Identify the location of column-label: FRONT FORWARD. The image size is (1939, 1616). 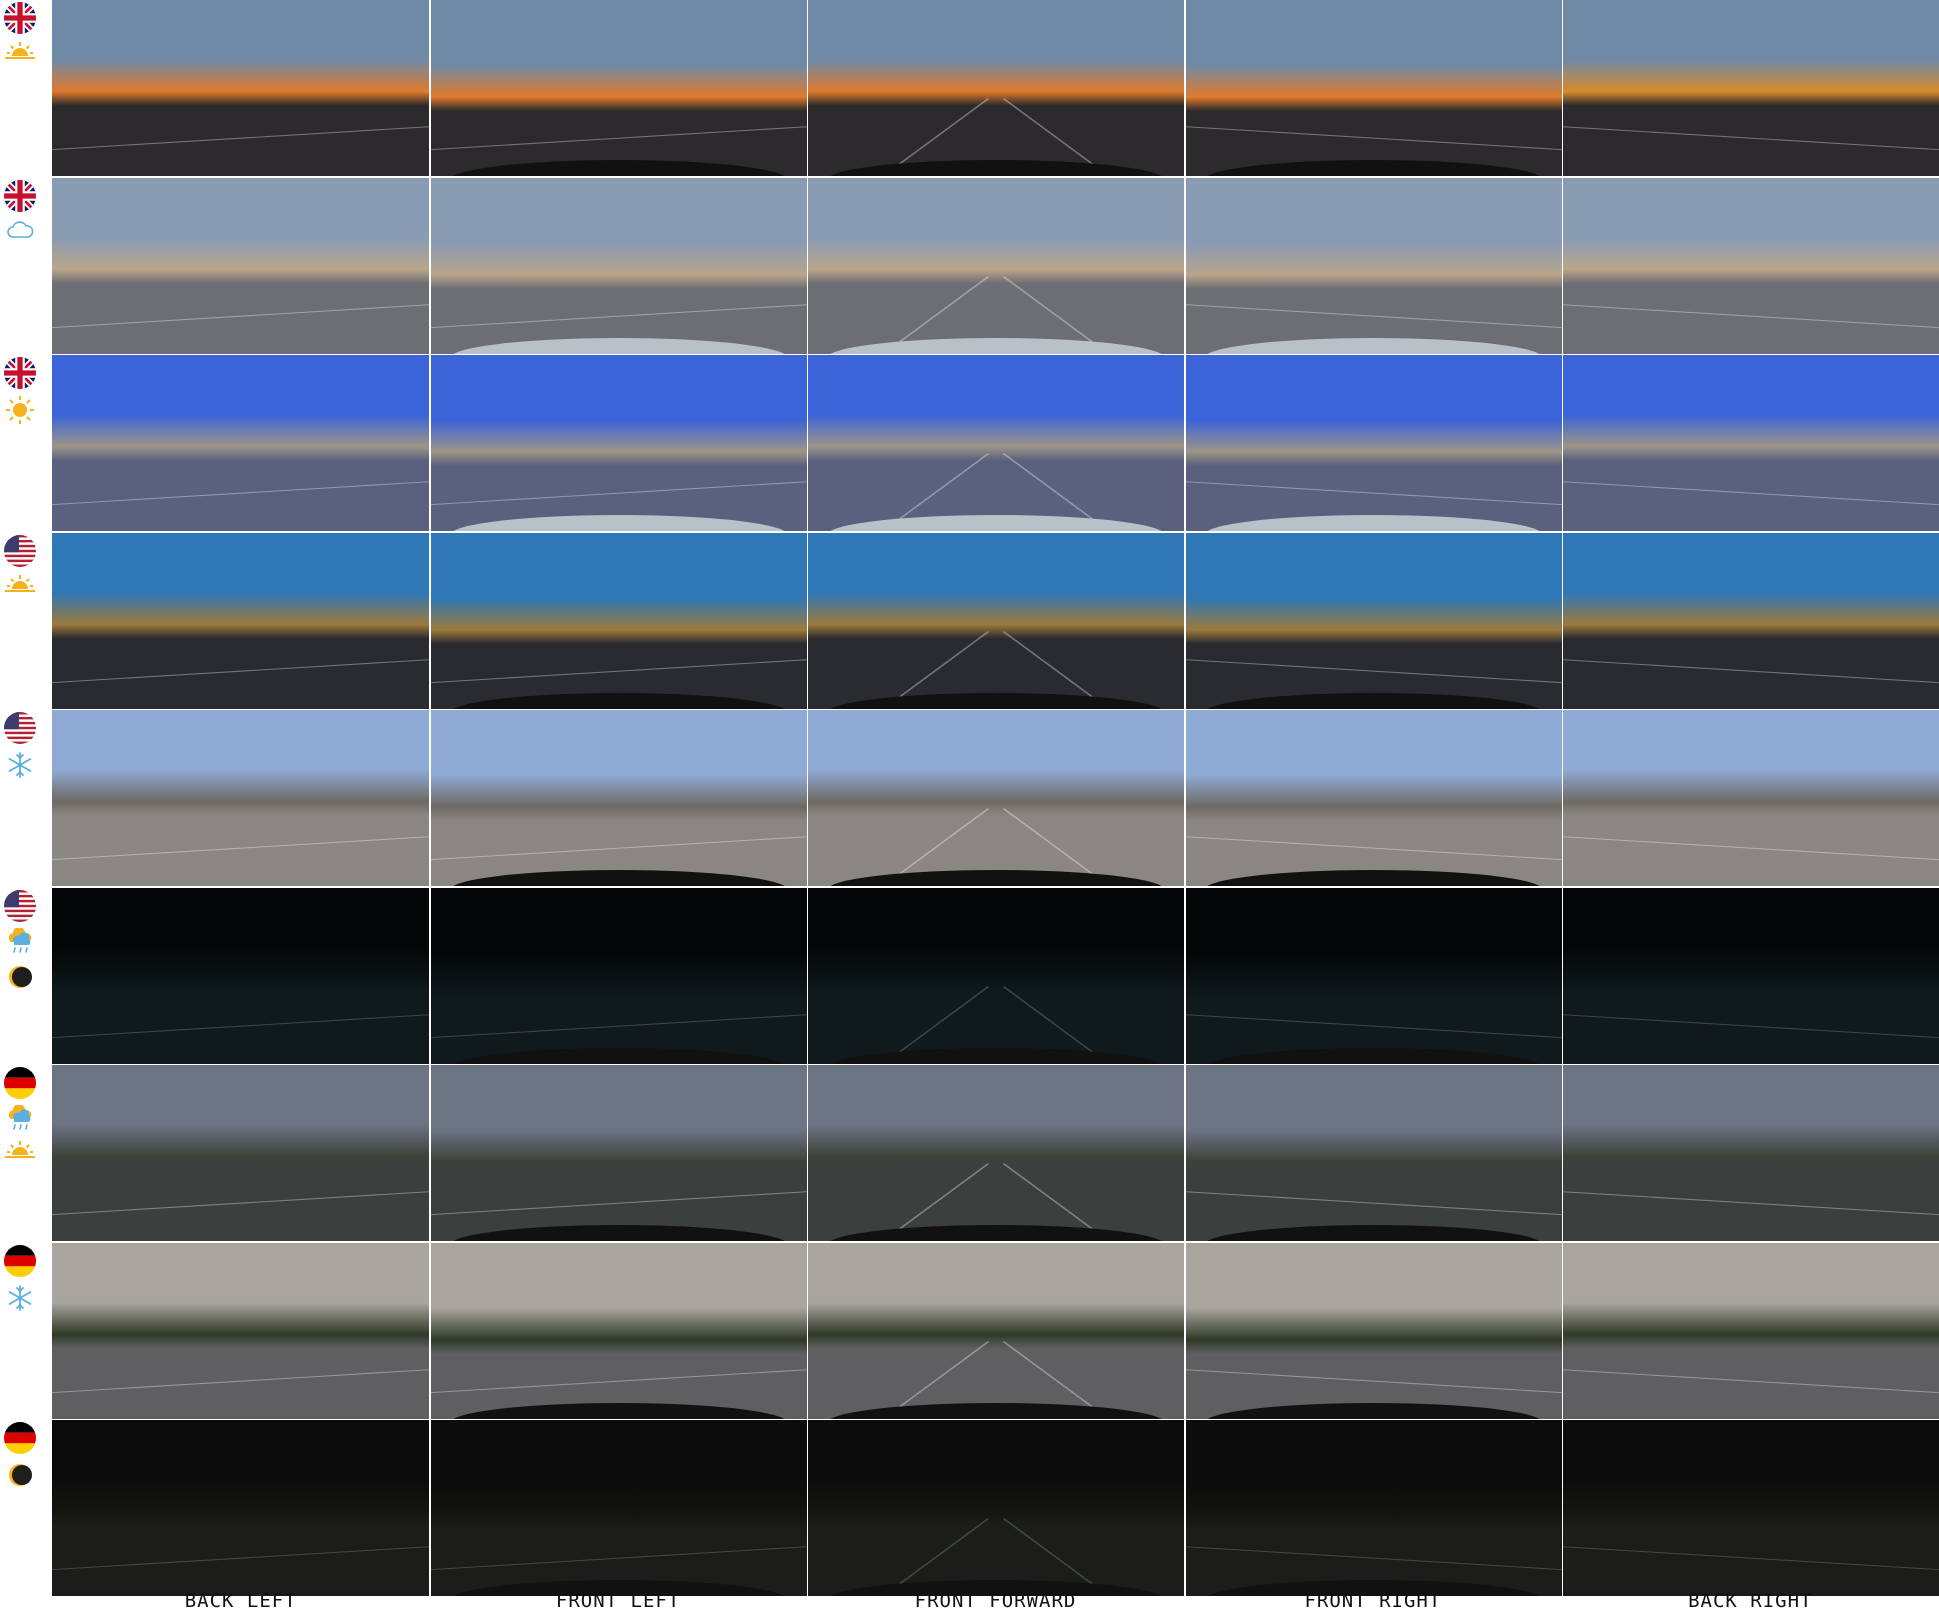
(995, 1601).